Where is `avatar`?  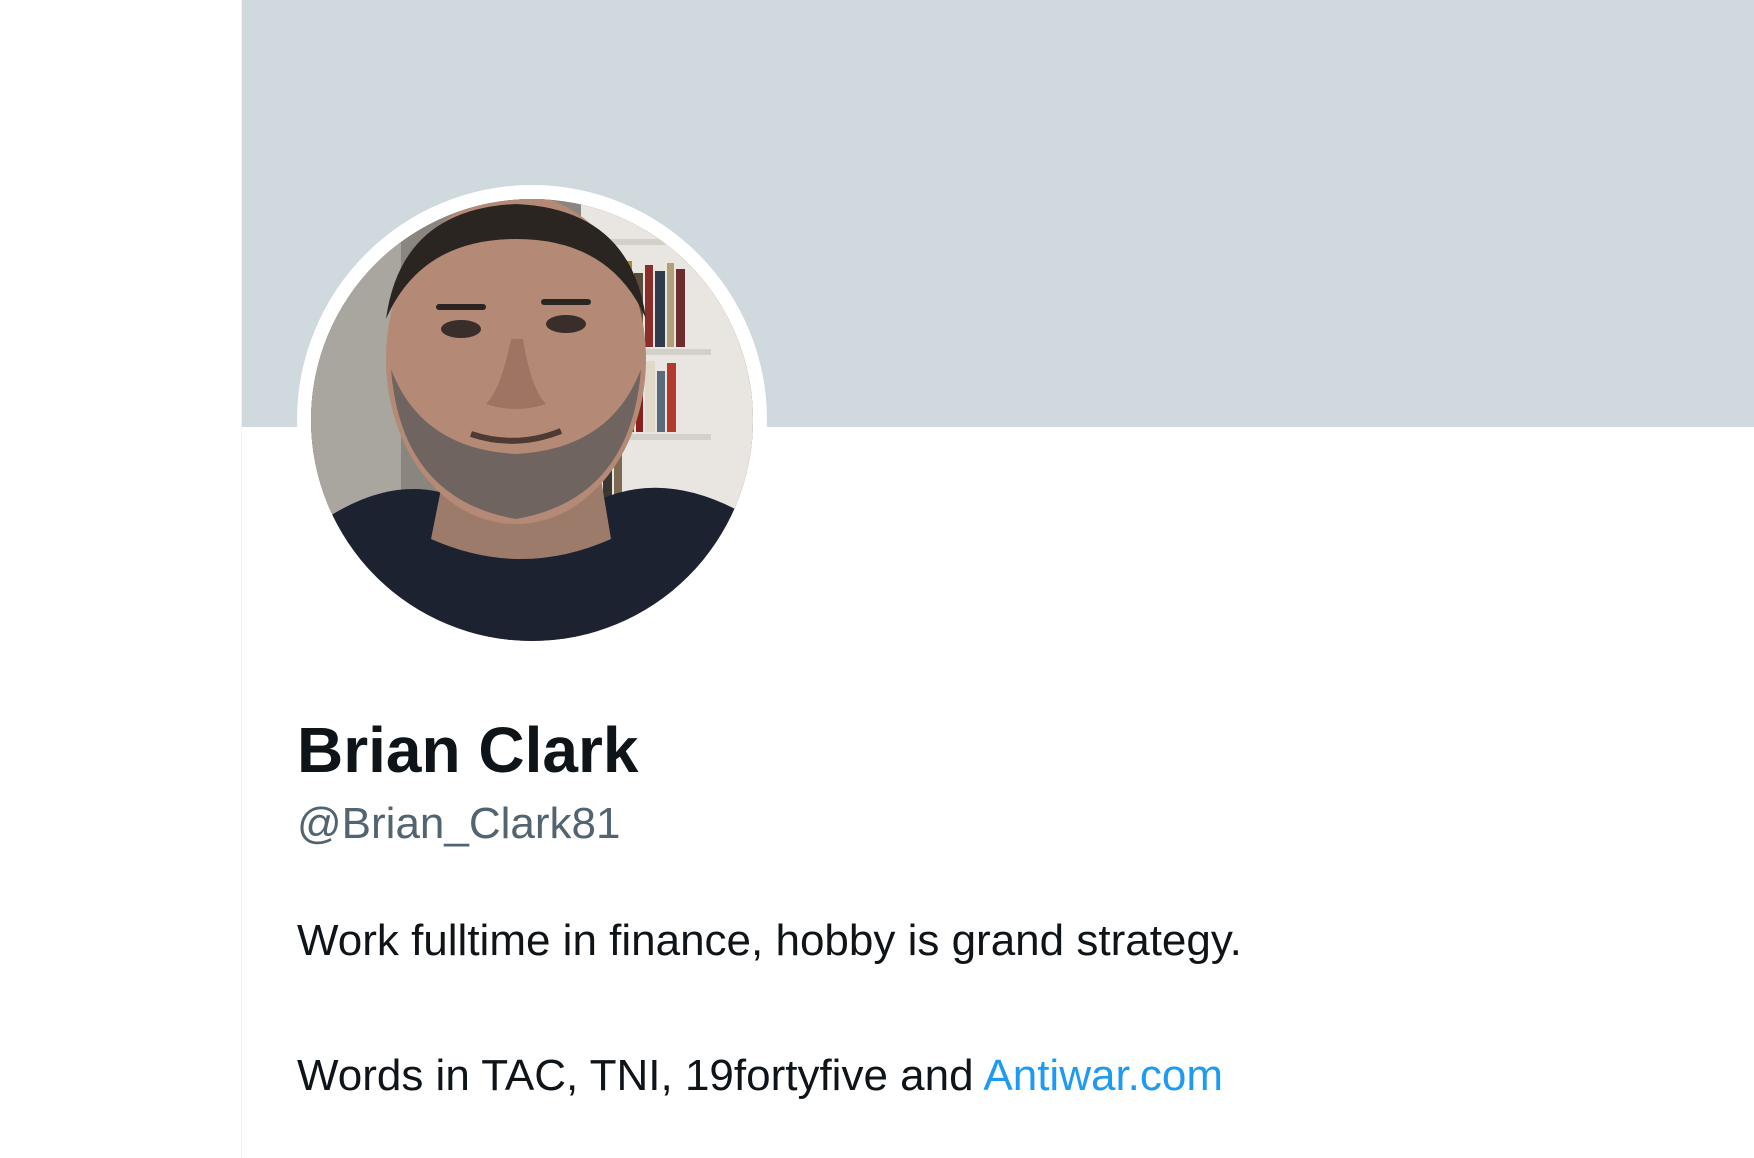
avatar is located at coordinates (532, 420).